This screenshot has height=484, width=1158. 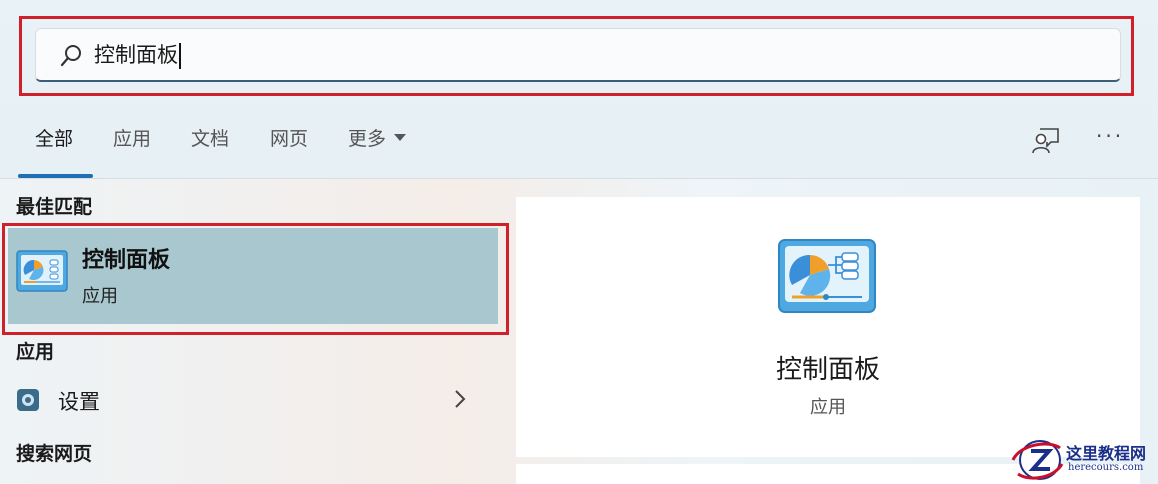 What do you see at coordinates (367, 139) in the screenshot?
I see `tab-more-label: 更多` at bounding box center [367, 139].